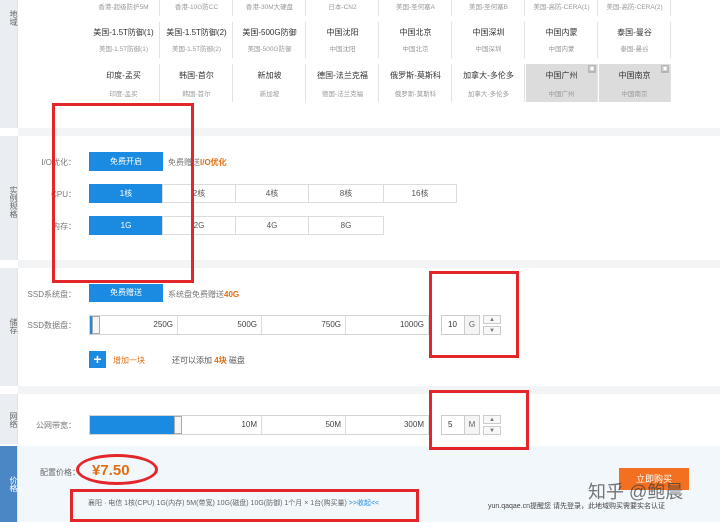  What do you see at coordinates (634, 32) in the screenshot?
I see `region-name: 泰国-曼谷` at bounding box center [634, 32].